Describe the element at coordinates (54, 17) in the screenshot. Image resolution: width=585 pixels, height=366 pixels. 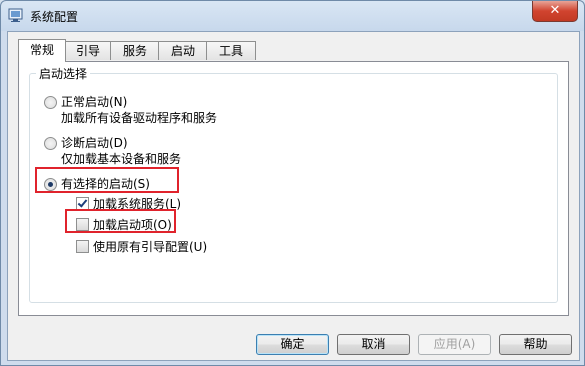
I see `window-title: 系统配置` at that location.